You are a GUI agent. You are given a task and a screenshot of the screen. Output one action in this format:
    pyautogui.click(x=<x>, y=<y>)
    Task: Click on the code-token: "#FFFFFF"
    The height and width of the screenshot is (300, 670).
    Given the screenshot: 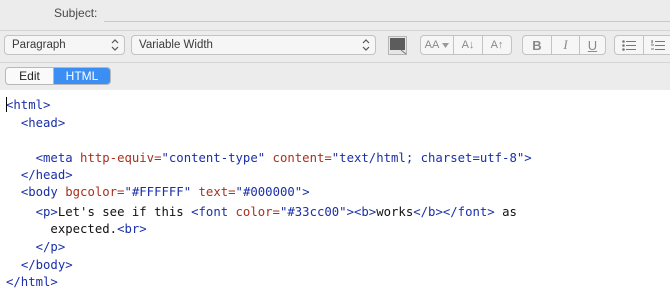 What is the action you would take?
    pyautogui.click(x=158, y=192)
    